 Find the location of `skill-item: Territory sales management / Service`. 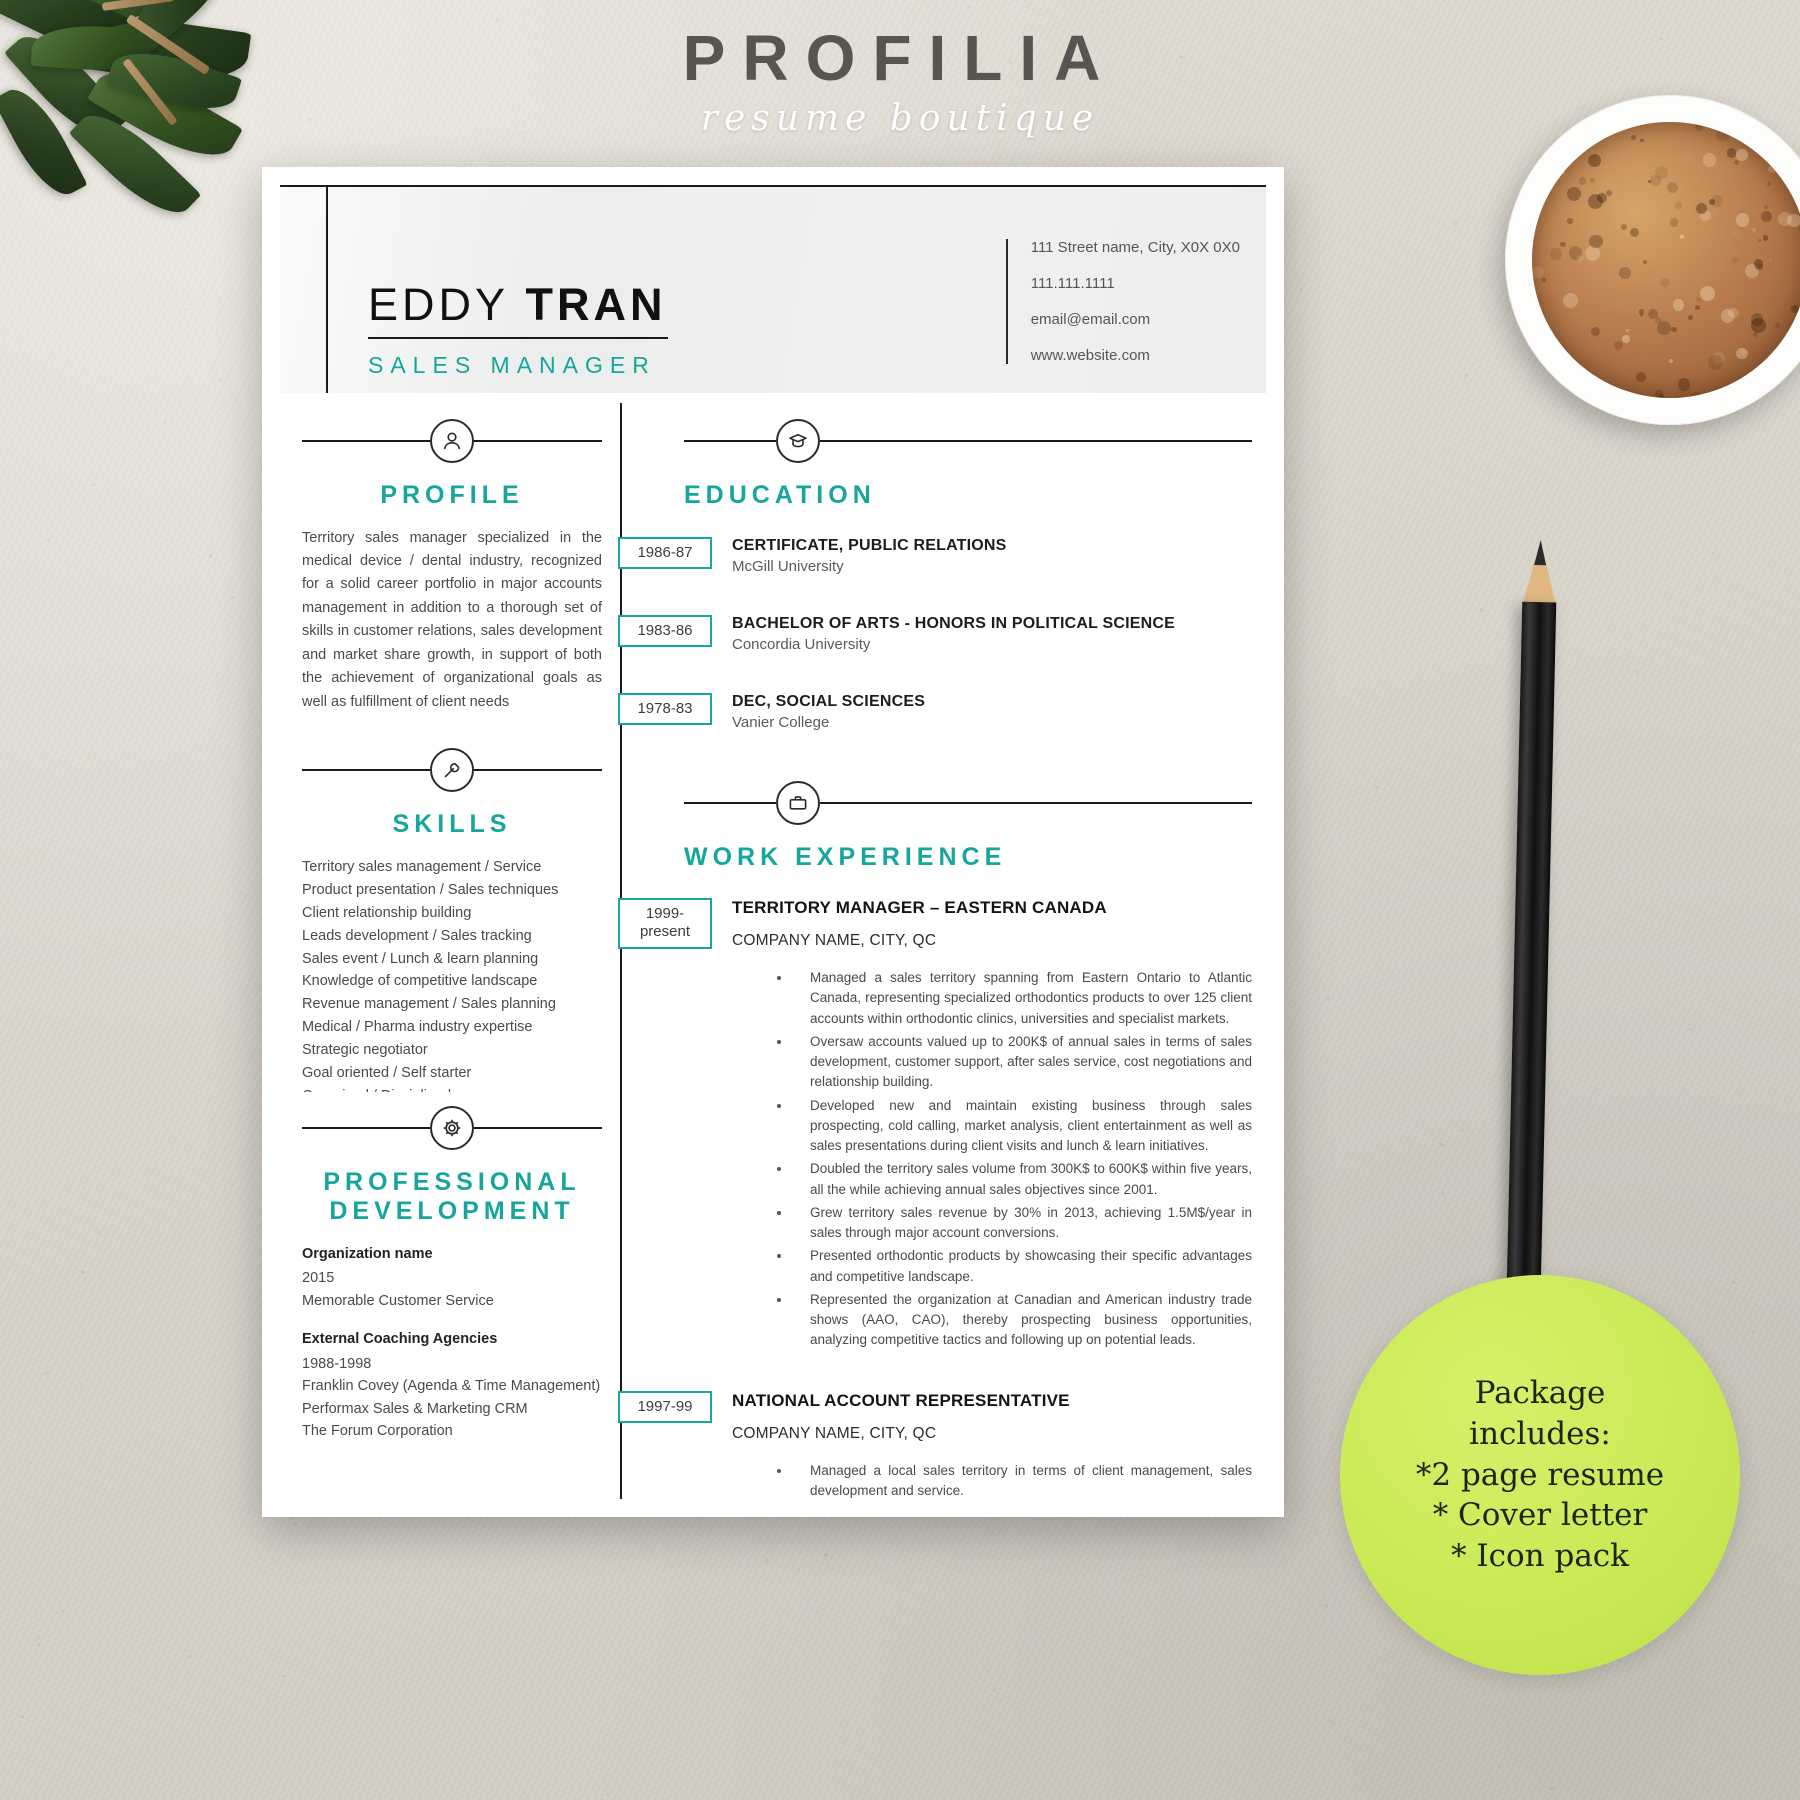

skill-item: Territory sales management / Service is located at coordinates (422, 866).